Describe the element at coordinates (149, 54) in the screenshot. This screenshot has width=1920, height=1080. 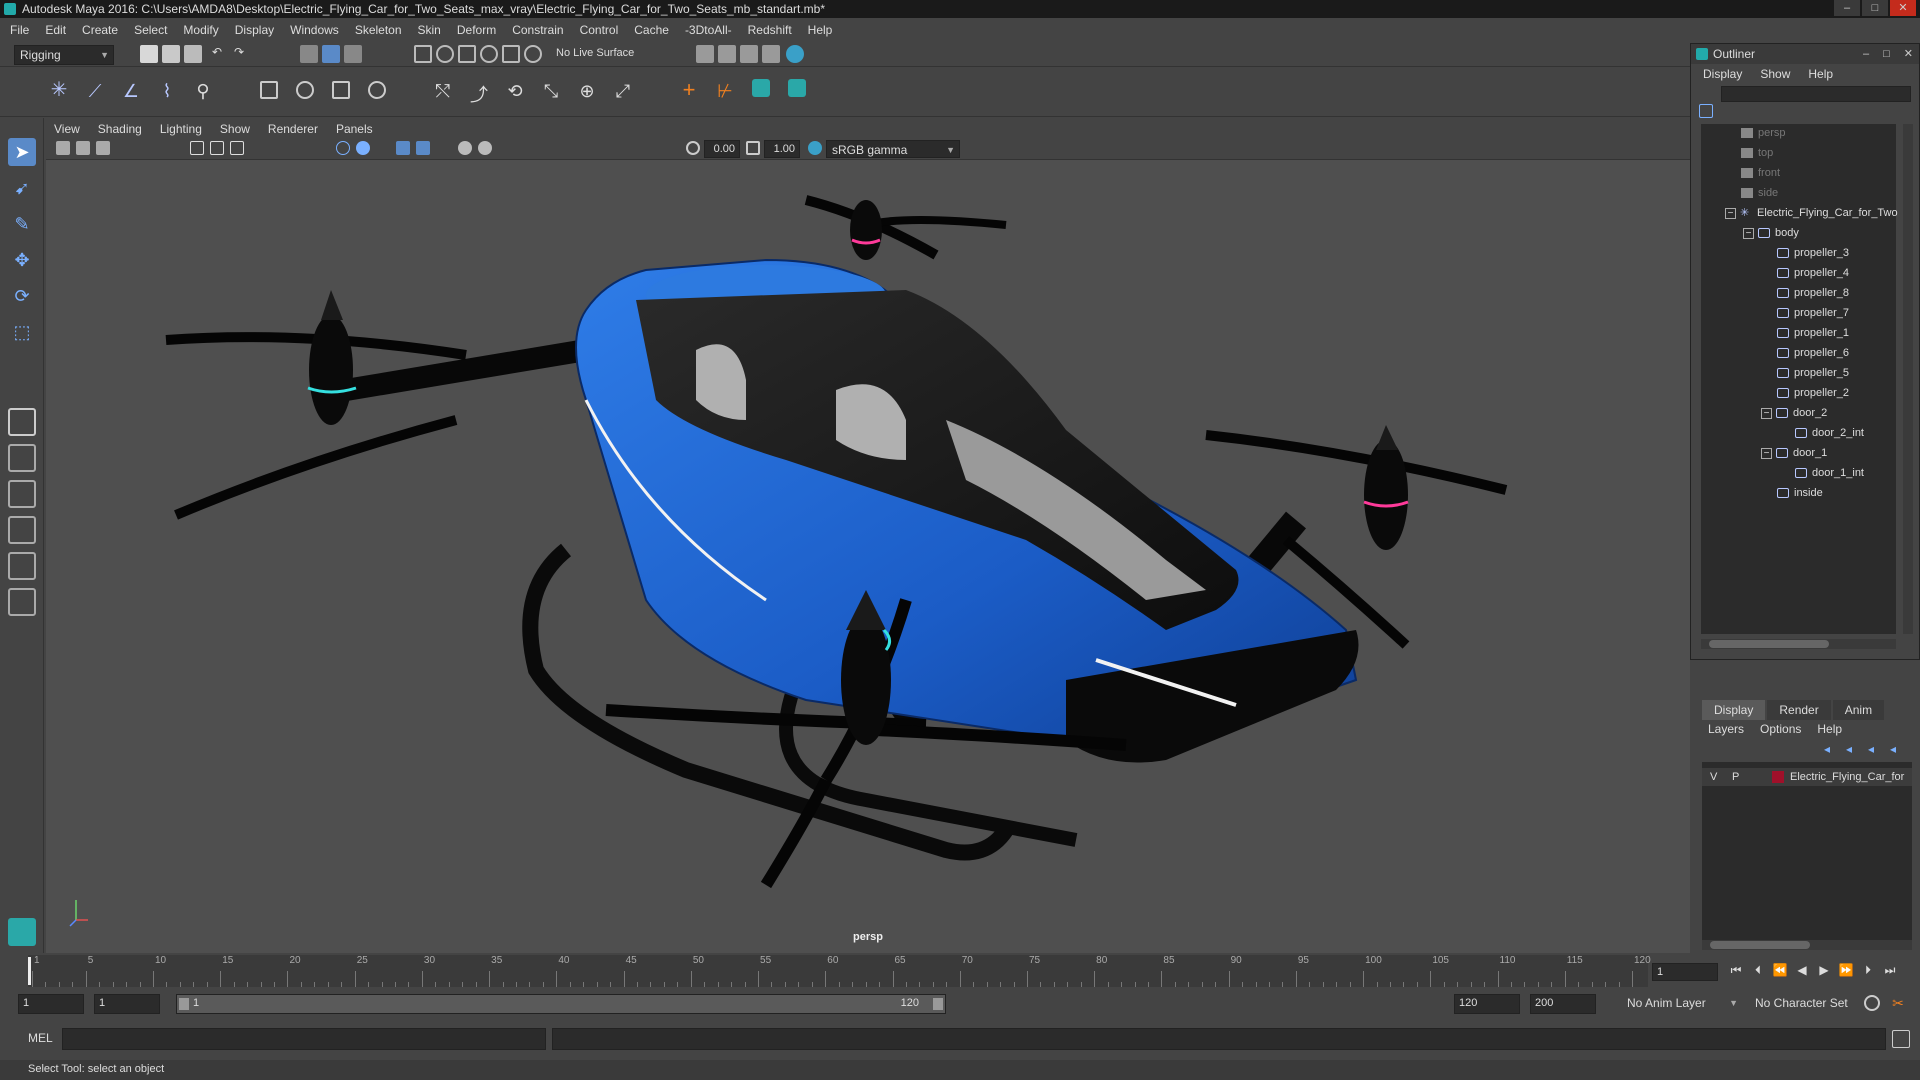
I see `new-scene-icon` at that location.